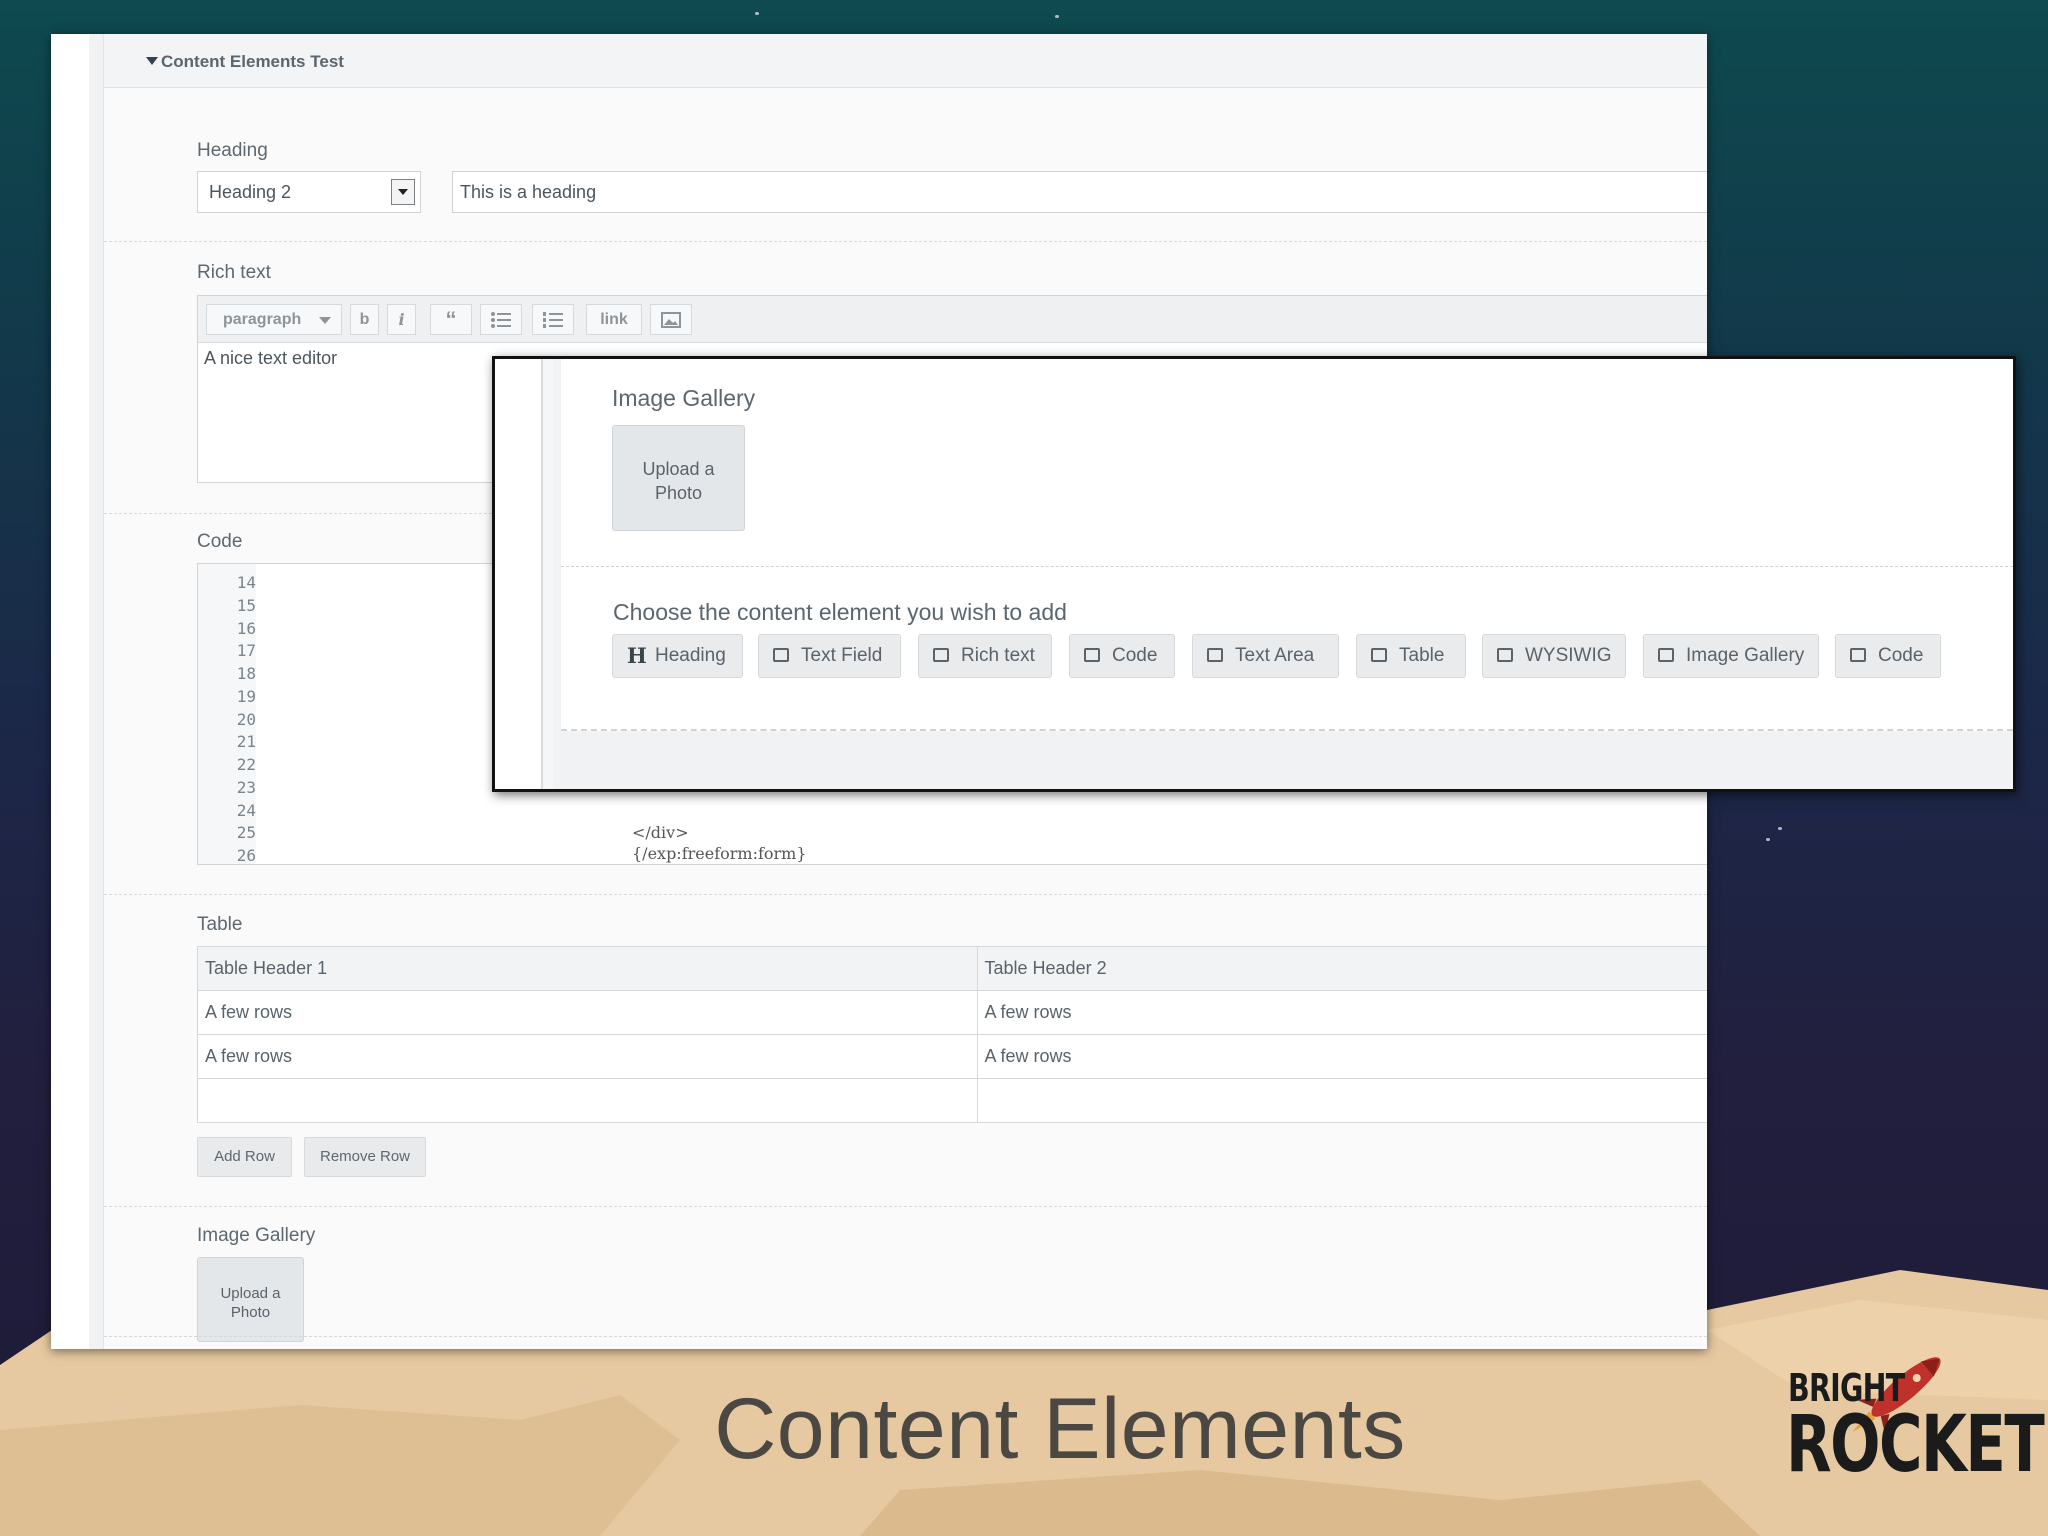  What do you see at coordinates (528, 192) in the screenshot?
I see `heading-text-value: This is a heading` at bounding box center [528, 192].